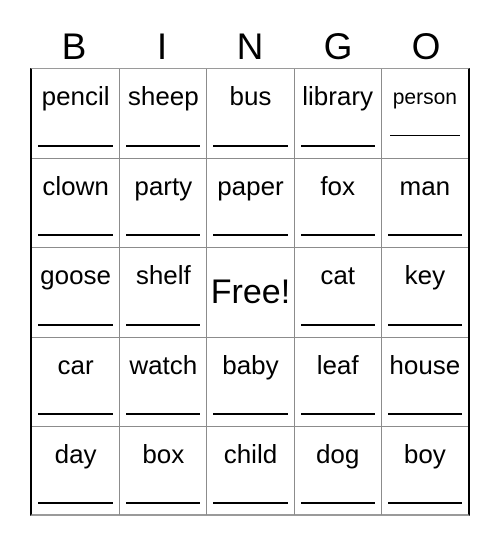  What do you see at coordinates (337, 381) in the screenshot?
I see `bingo-cell: leaf` at bounding box center [337, 381].